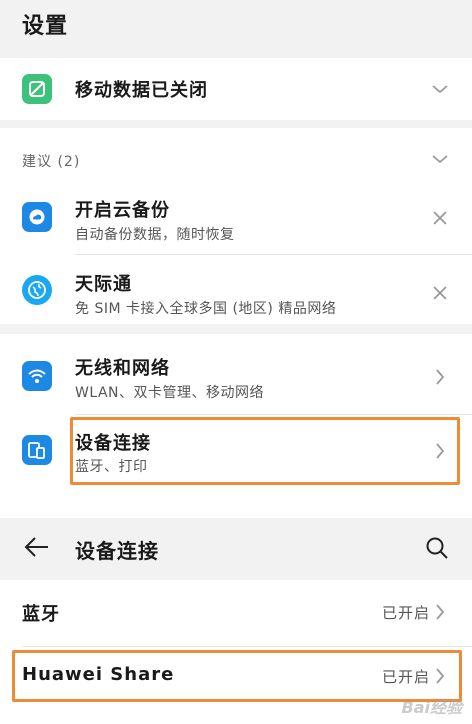 The image size is (472, 724). What do you see at coordinates (155, 235) in the screenshot?
I see `suggestion-subtitle: 自动备份数据，随时恢复` at bounding box center [155, 235].